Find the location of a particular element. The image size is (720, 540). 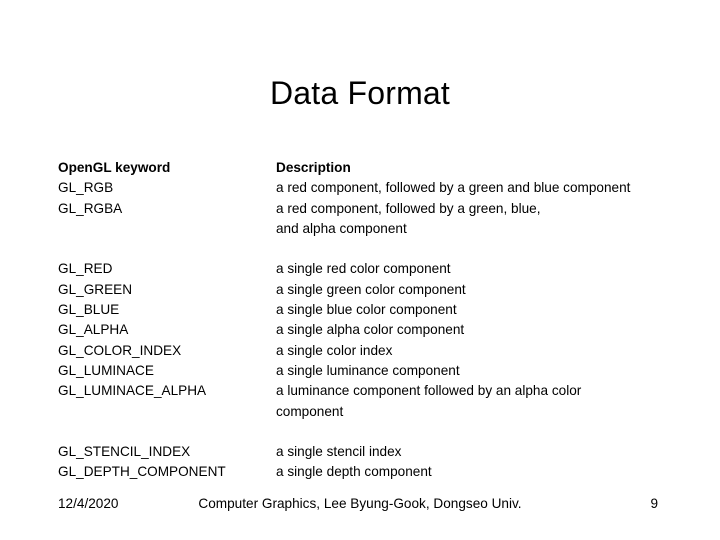

cell-description: and alpha component is located at coordinates (341, 228).